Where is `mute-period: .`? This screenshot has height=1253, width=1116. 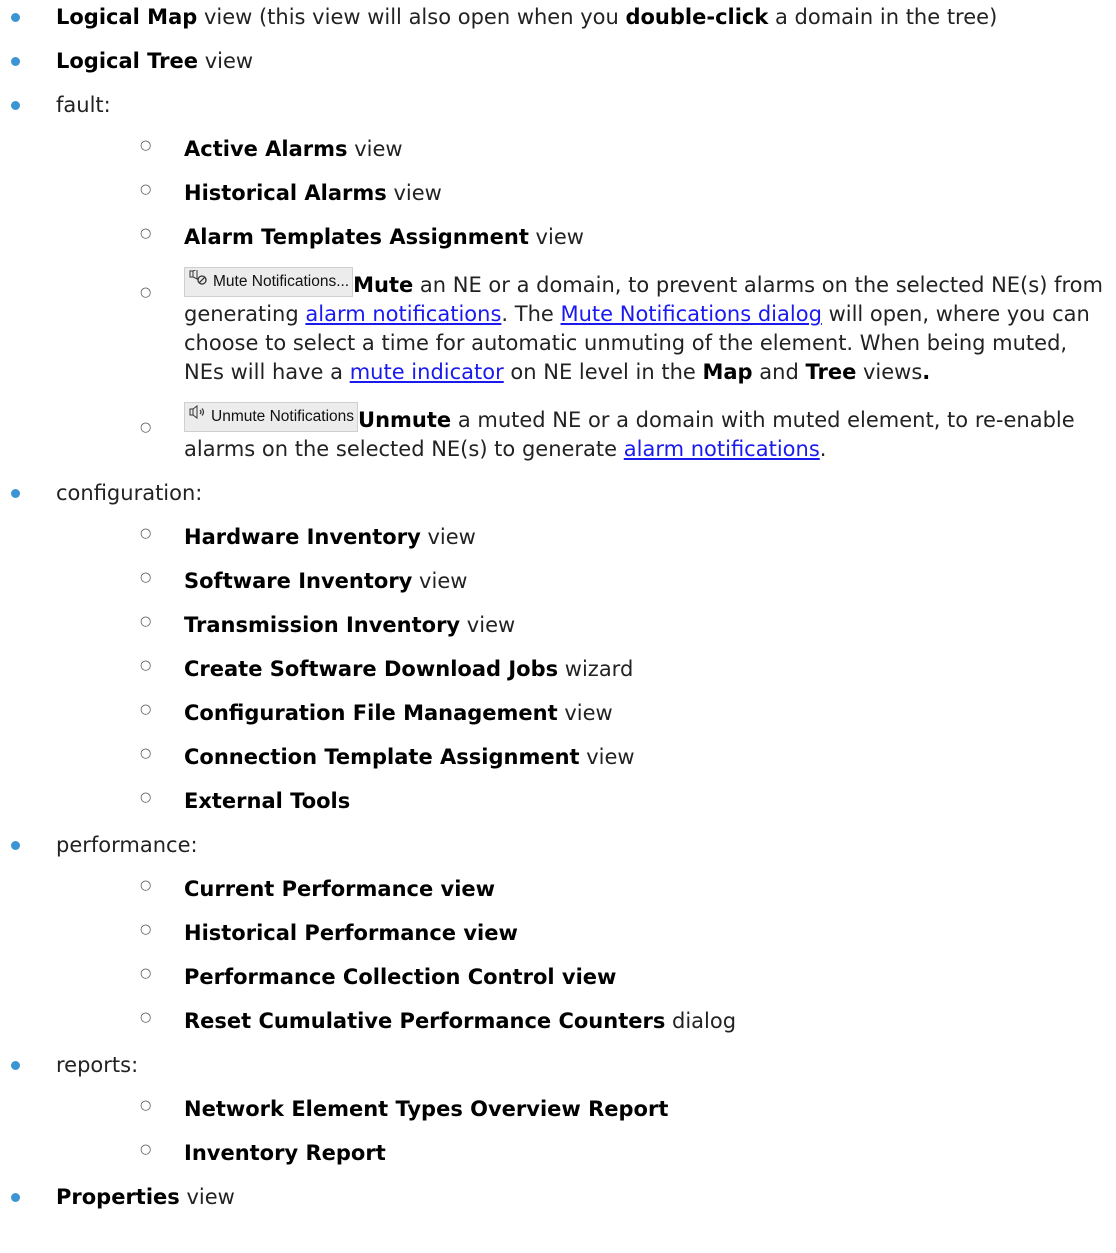
mute-period: . is located at coordinates (926, 372).